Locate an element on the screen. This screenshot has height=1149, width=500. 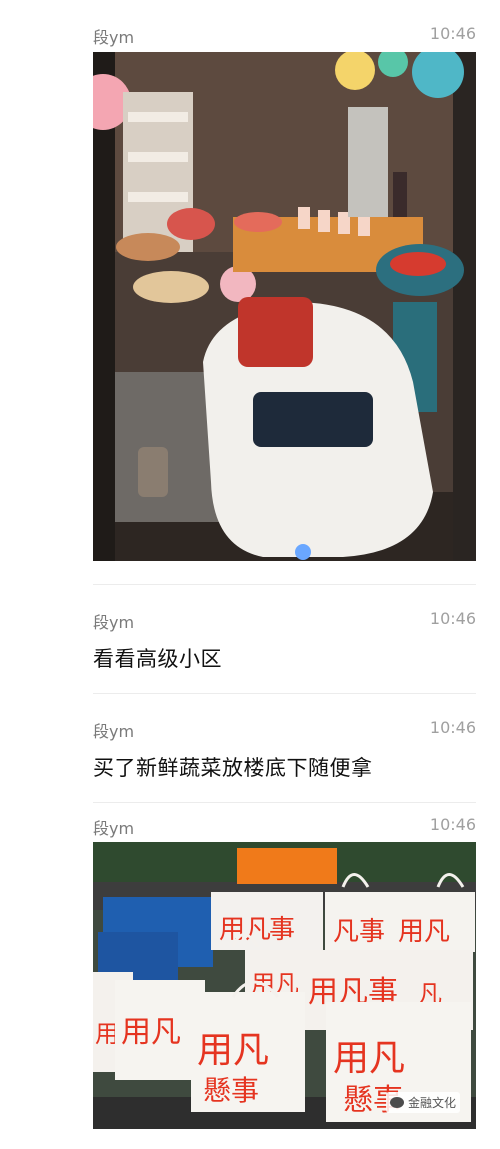
message-item: 段ym 10:46 看看高级小区 is located at coordinates (284, 644).